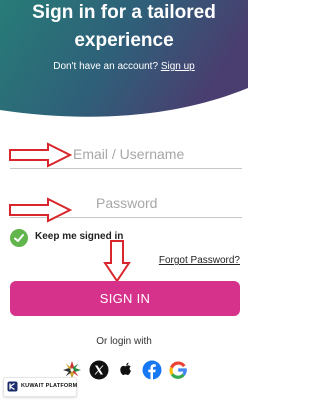  Describe the element at coordinates (106, 66) in the screenshot. I see `no-account-text: Don't have an account?` at that location.